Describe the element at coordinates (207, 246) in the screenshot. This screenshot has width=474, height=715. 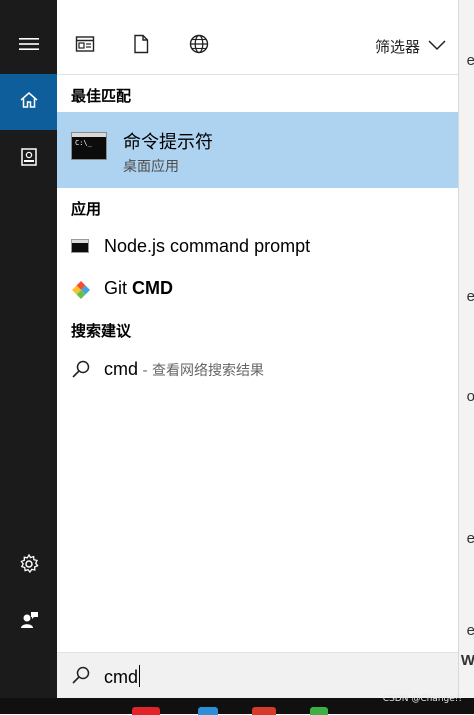
I see `app-result-label: Node.js command prompt` at that location.